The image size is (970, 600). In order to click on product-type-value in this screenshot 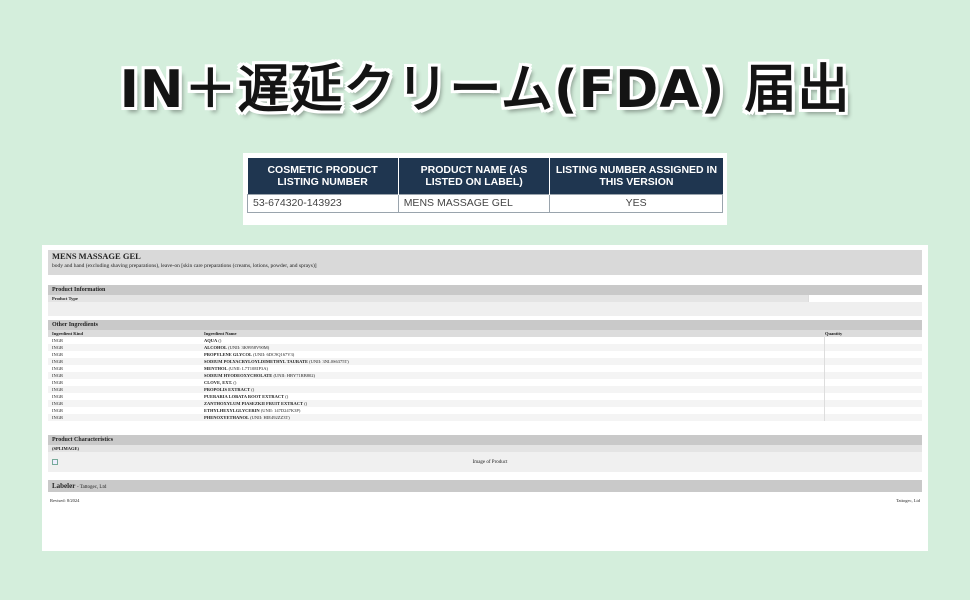, I will do `click(865, 298)`.